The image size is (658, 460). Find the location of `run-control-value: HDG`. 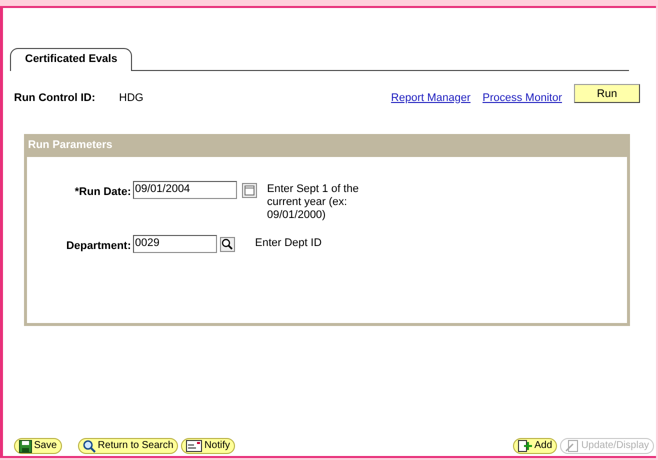

run-control-value: HDG is located at coordinates (131, 98).